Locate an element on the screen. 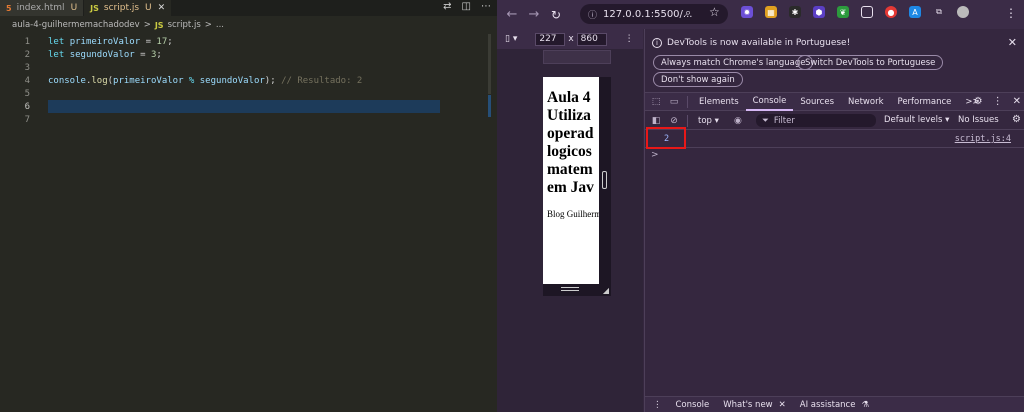  tab-elements: Elements is located at coordinates (719, 102).